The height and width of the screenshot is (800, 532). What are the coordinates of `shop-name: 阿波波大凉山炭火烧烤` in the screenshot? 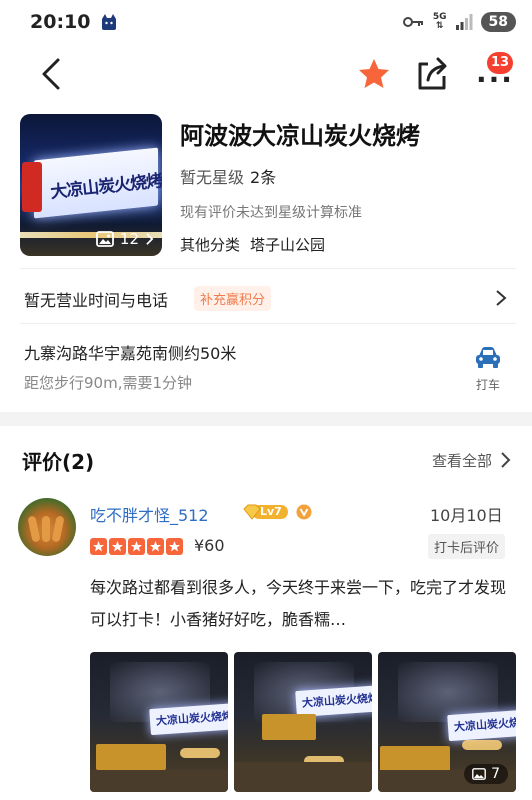 It's located at (300, 136).